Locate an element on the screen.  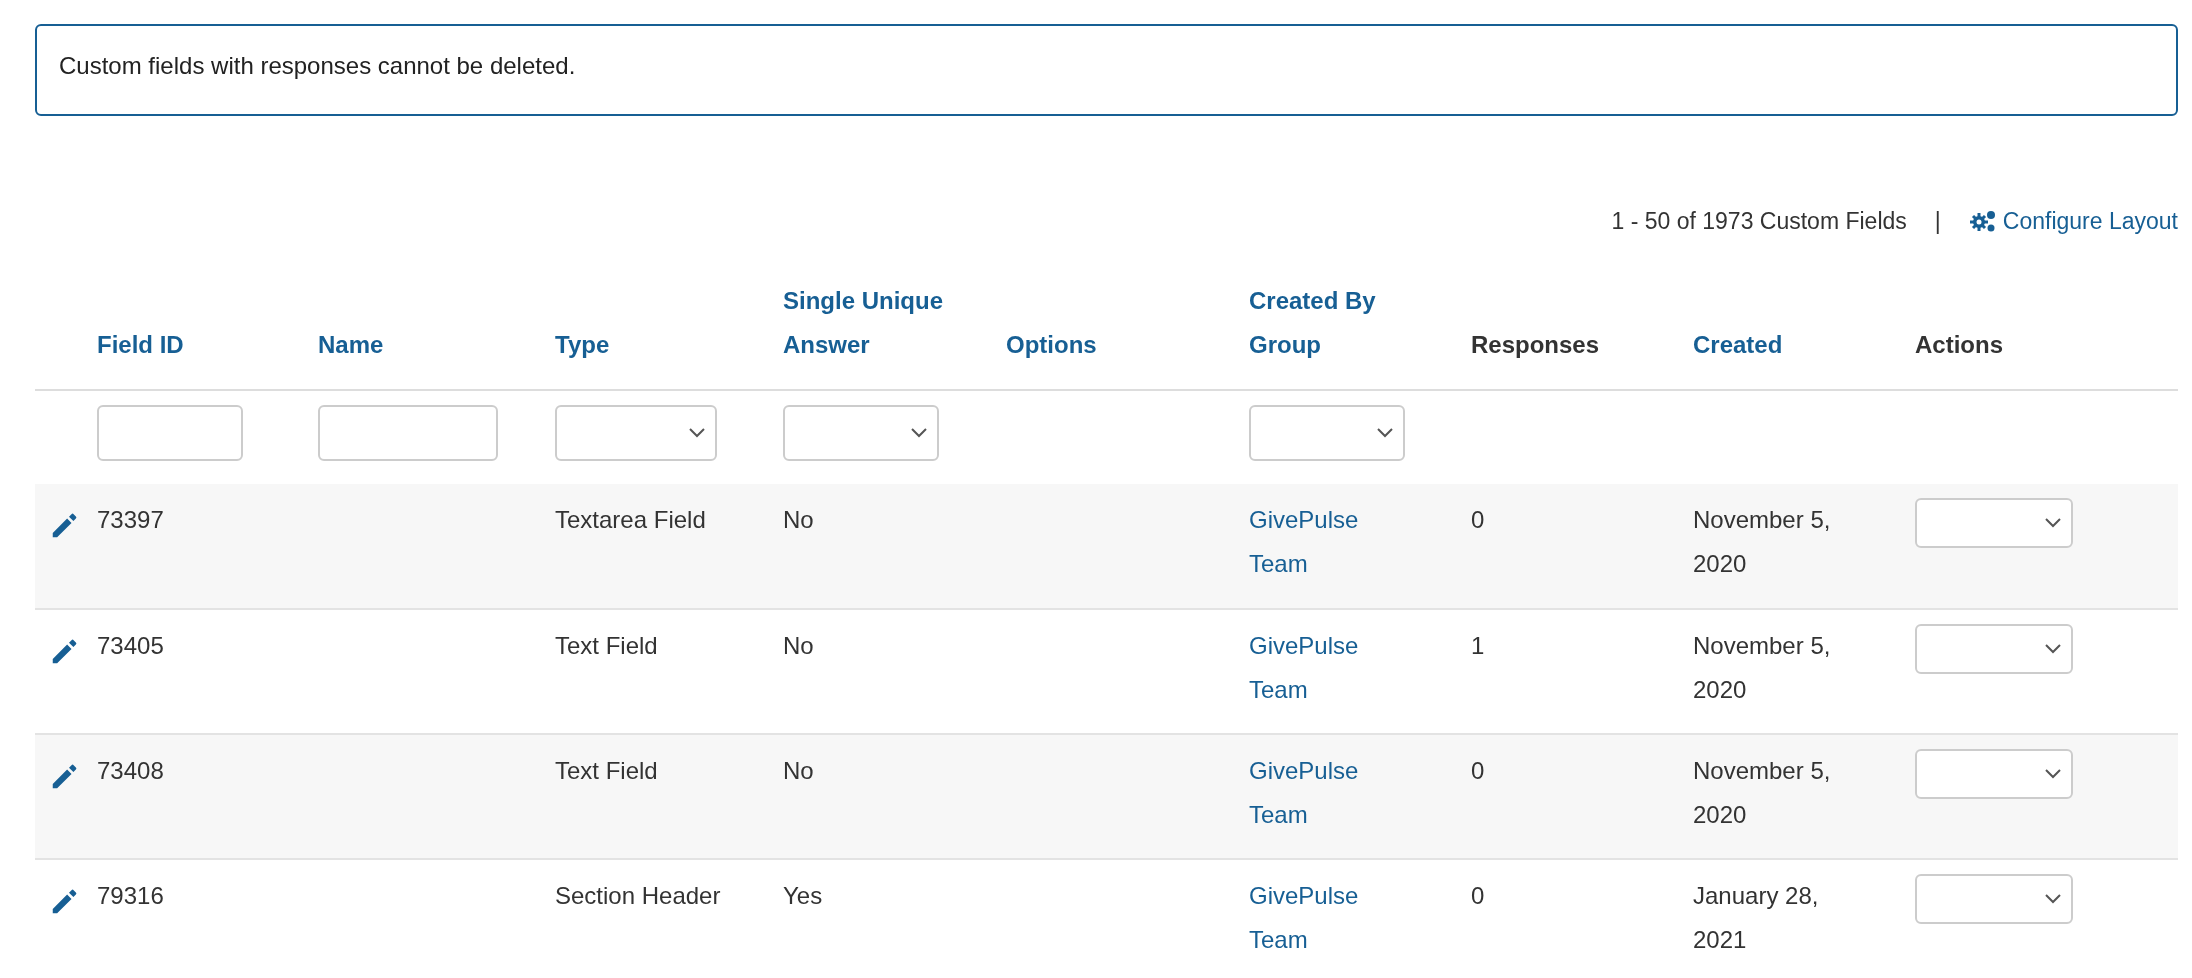
column-header-link: Options is located at coordinates (1051, 345).